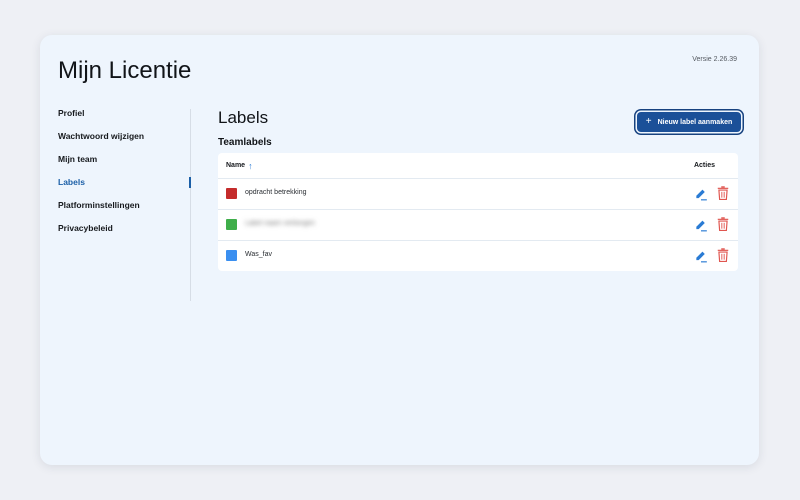  What do you see at coordinates (123, 187) in the screenshot?
I see `sidebar-item-labels: Labels` at bounding box center [123, 187].